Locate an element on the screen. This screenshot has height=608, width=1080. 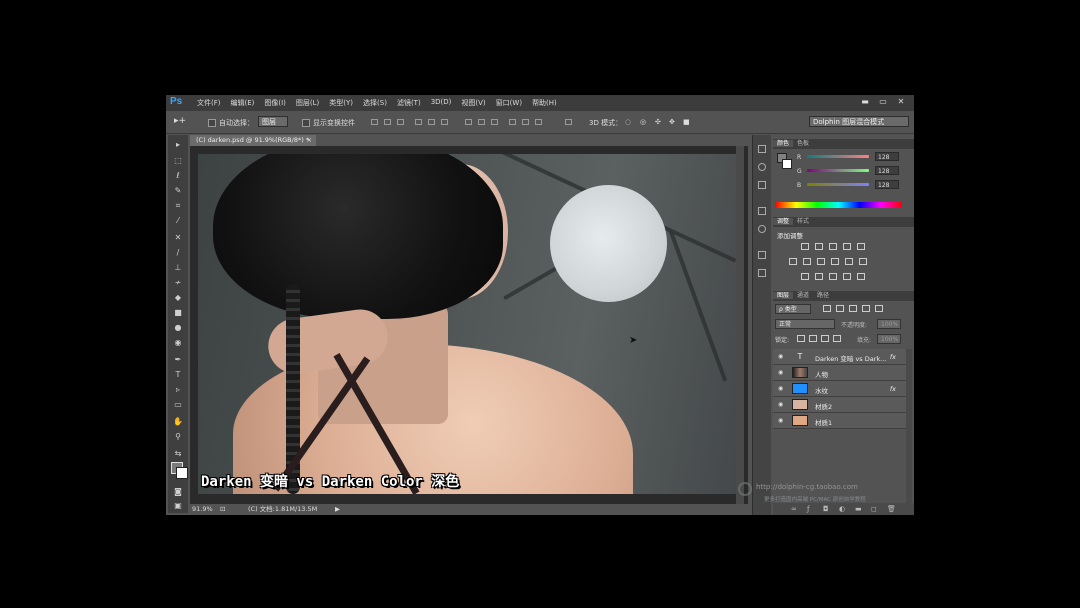
add-style-icon: ƒ is located at coordinates (808, 509).